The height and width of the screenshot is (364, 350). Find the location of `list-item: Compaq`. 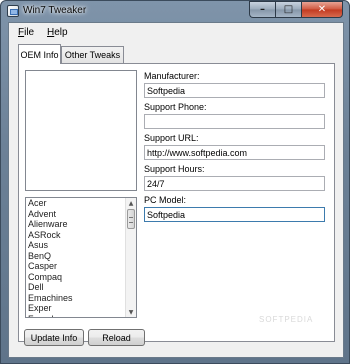

list-item: Compaq is located at coordinates (75, 277).